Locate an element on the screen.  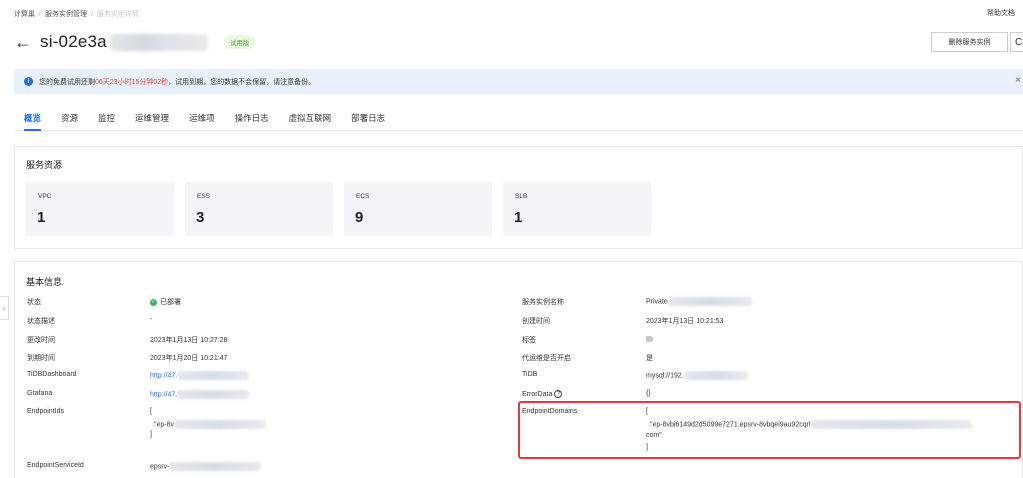
help-docs-link: 帮助文档 is located at coordinates (1001, 13).